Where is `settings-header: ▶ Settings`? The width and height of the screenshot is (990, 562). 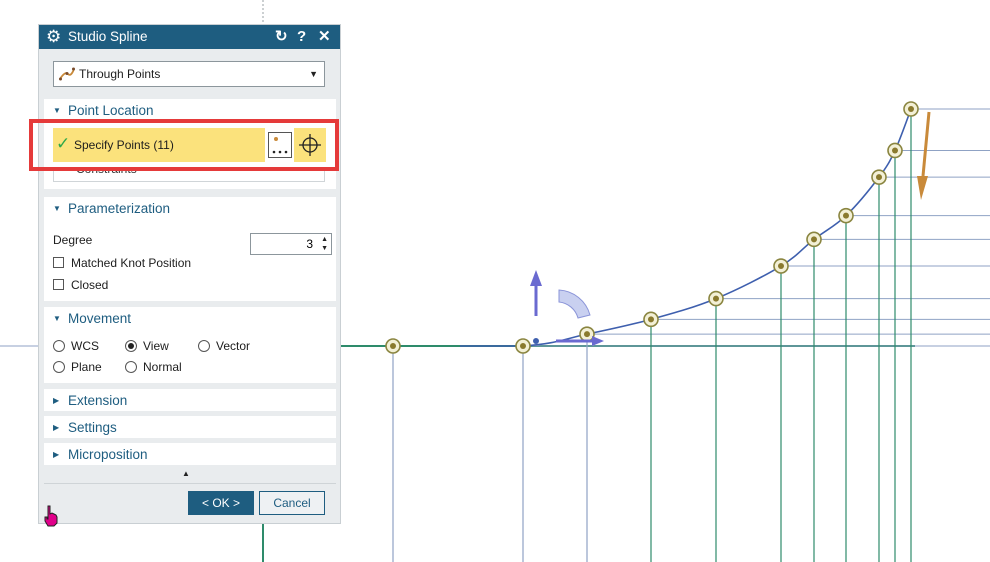 settings-header: ▶ Settings is located at coordinates (190, 428).